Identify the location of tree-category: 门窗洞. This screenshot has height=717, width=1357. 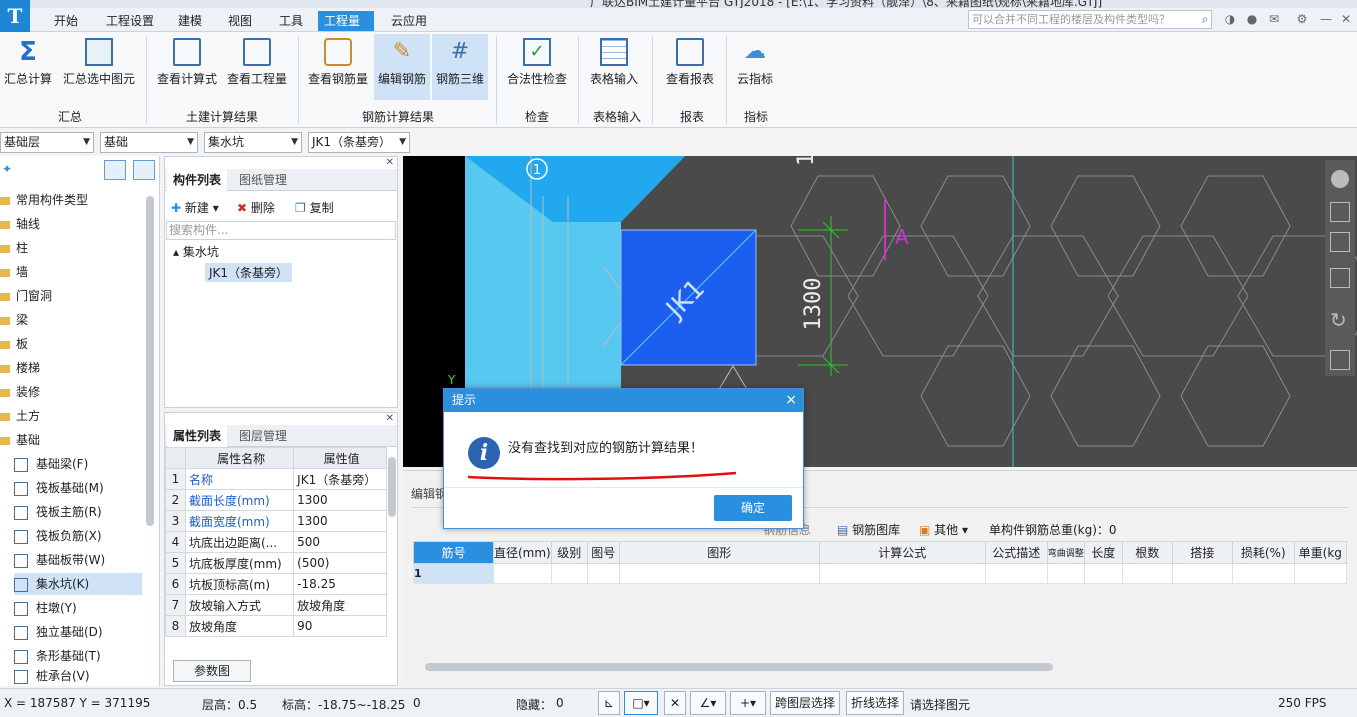
(26, 296).